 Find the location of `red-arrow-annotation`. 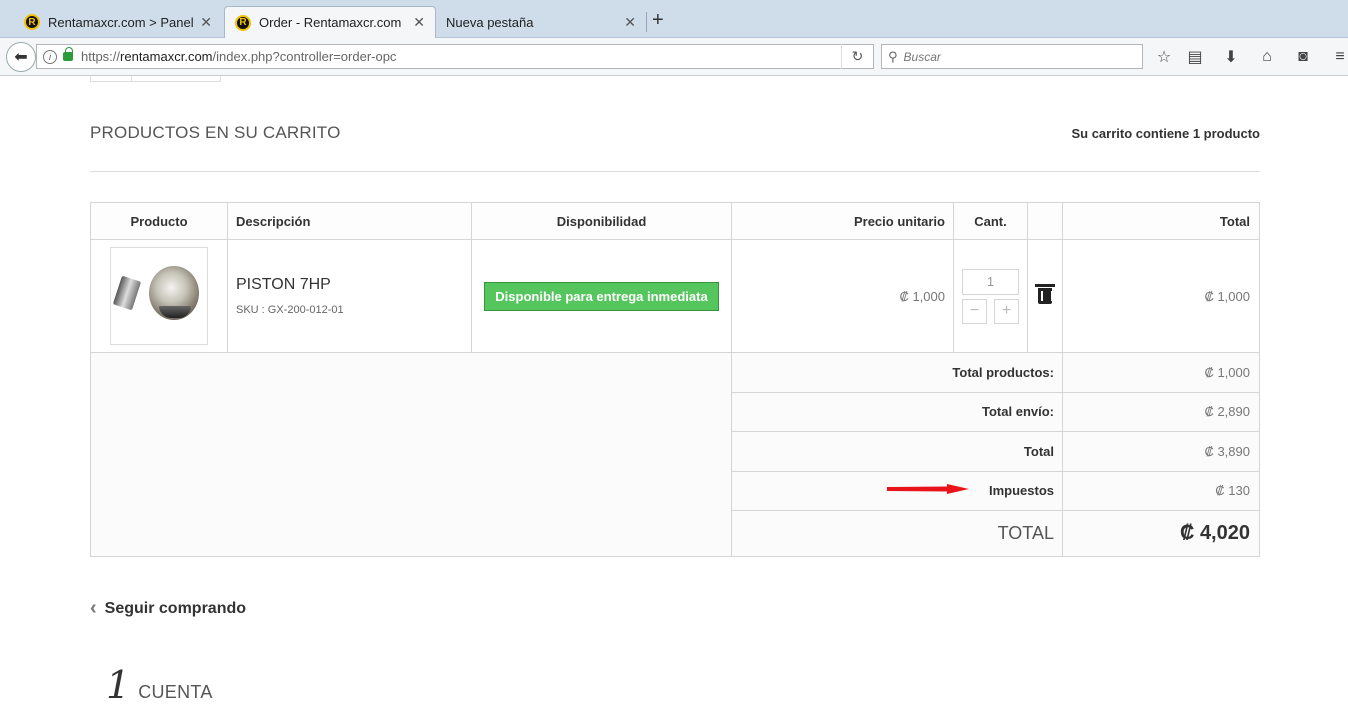

red-arrow-annotation is located at coordinates (928, 489).